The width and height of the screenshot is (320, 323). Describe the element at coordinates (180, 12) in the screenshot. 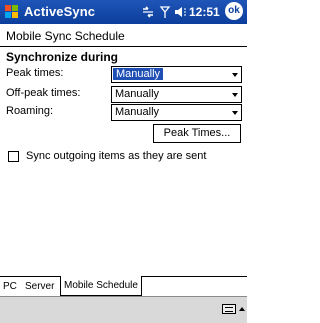

I see `volume-icon` at that location.